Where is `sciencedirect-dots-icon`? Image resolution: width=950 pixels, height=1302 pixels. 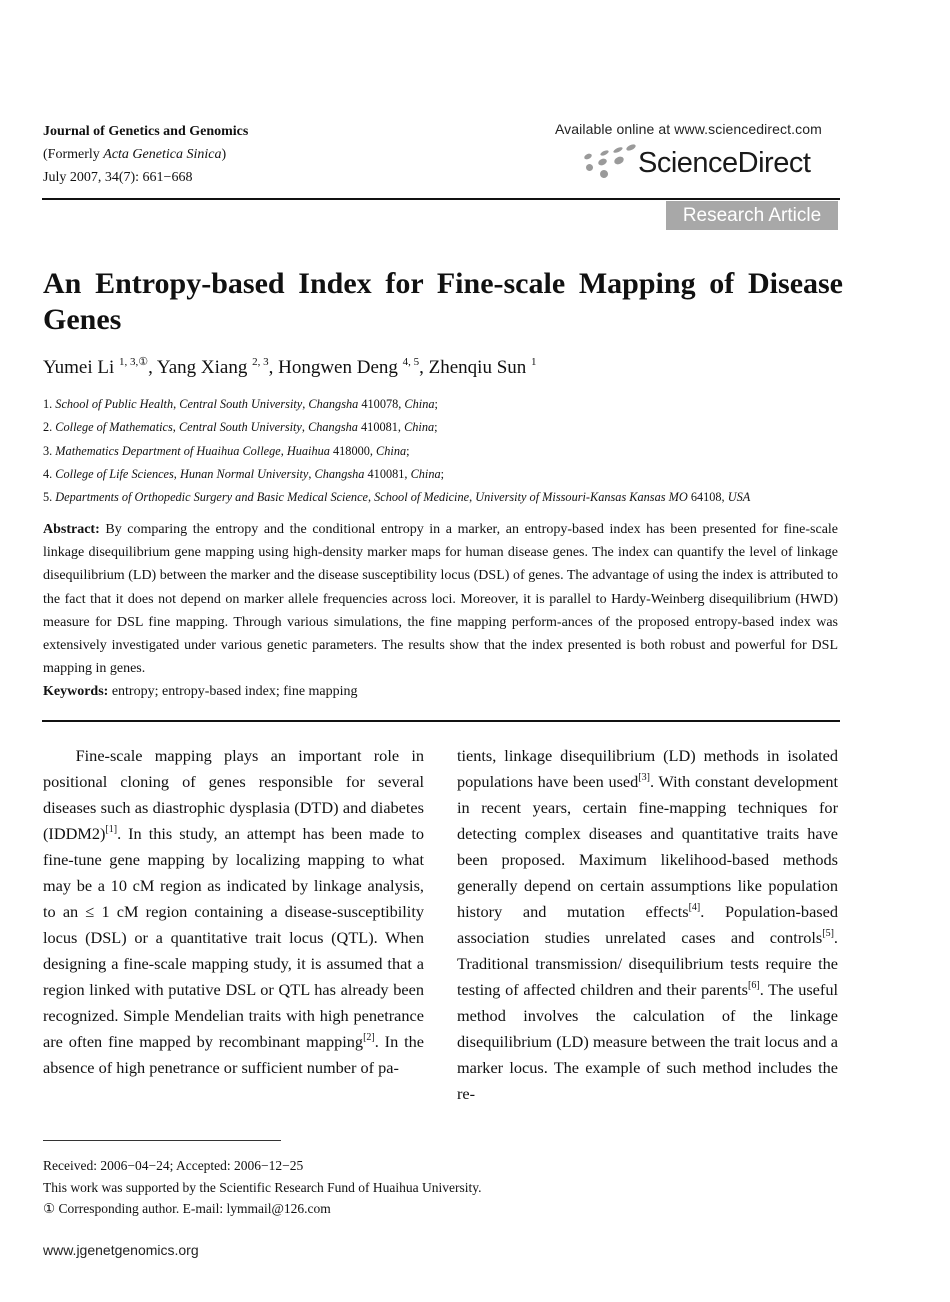
sciencedirect-dots-icon is located at coordinates (610, 163).